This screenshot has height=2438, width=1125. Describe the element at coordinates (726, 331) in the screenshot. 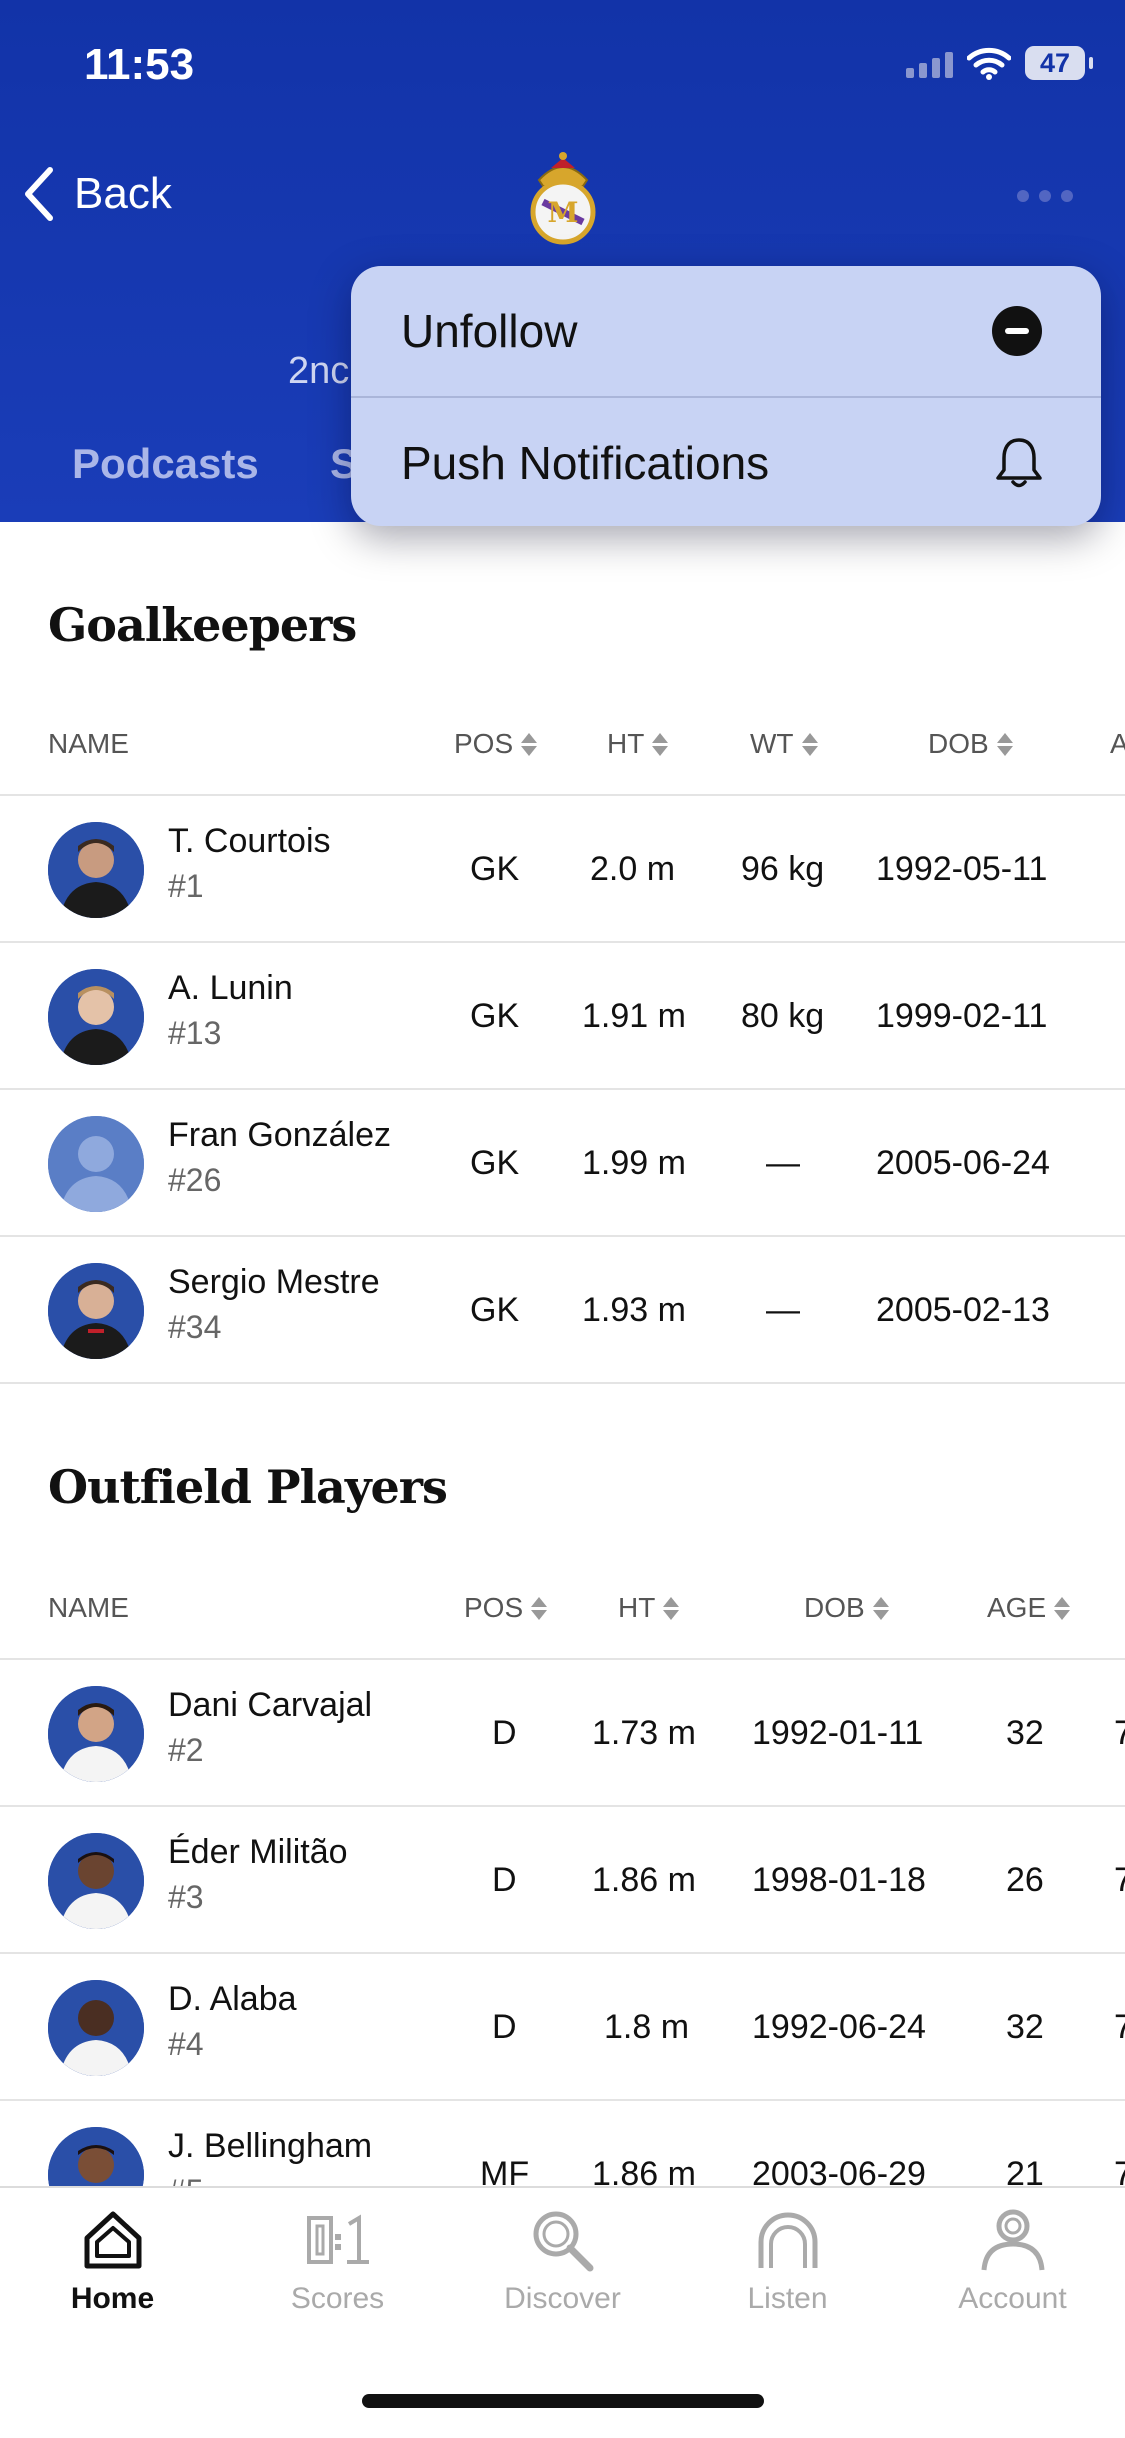

I see `unfollow-menu-item: Unfollow` at that location.